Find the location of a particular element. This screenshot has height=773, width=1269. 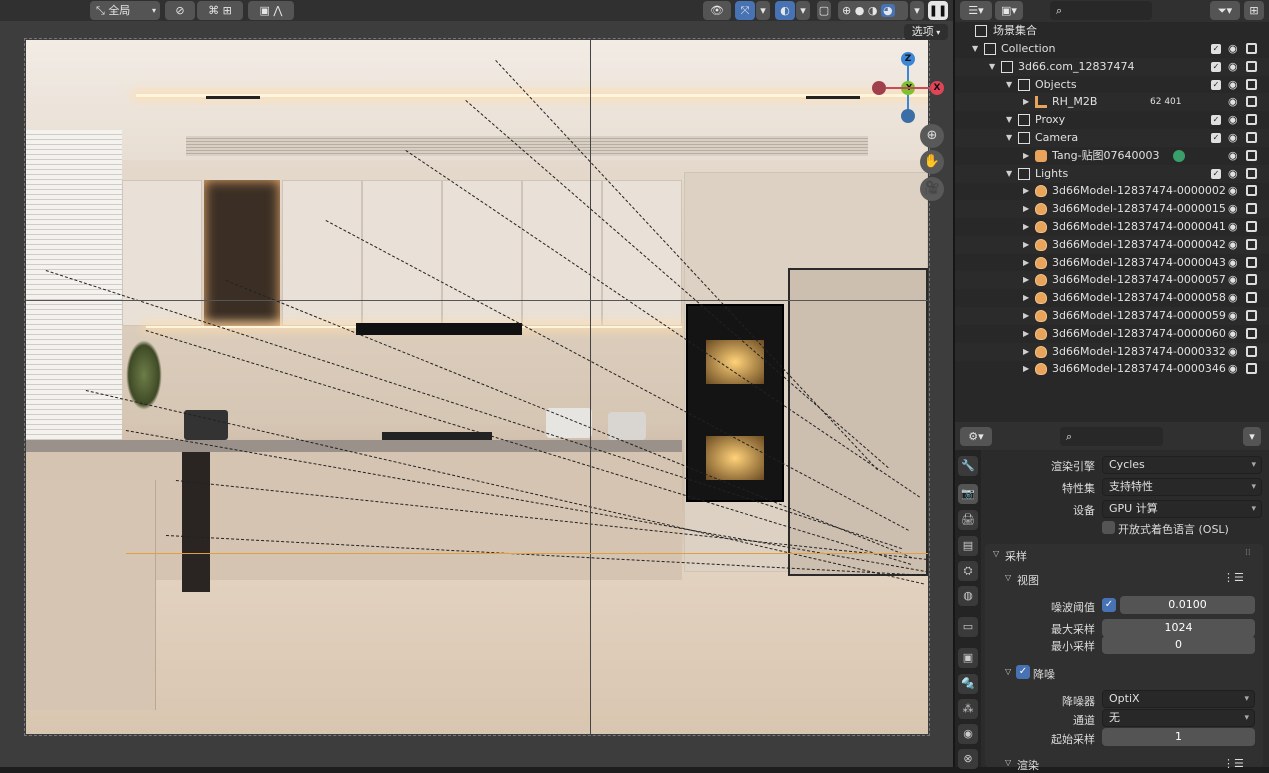

scene-tab-icon: ⛭ is located at coordinates (968, 571).